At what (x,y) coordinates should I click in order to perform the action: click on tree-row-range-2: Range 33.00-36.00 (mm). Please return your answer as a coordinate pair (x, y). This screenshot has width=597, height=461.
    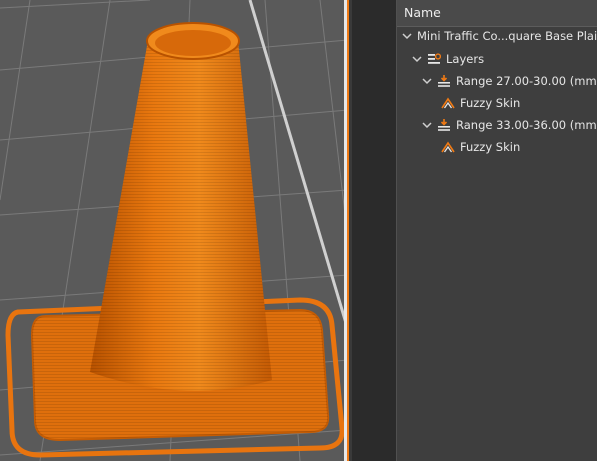
    Looking at the image, I should click on (509, 125).